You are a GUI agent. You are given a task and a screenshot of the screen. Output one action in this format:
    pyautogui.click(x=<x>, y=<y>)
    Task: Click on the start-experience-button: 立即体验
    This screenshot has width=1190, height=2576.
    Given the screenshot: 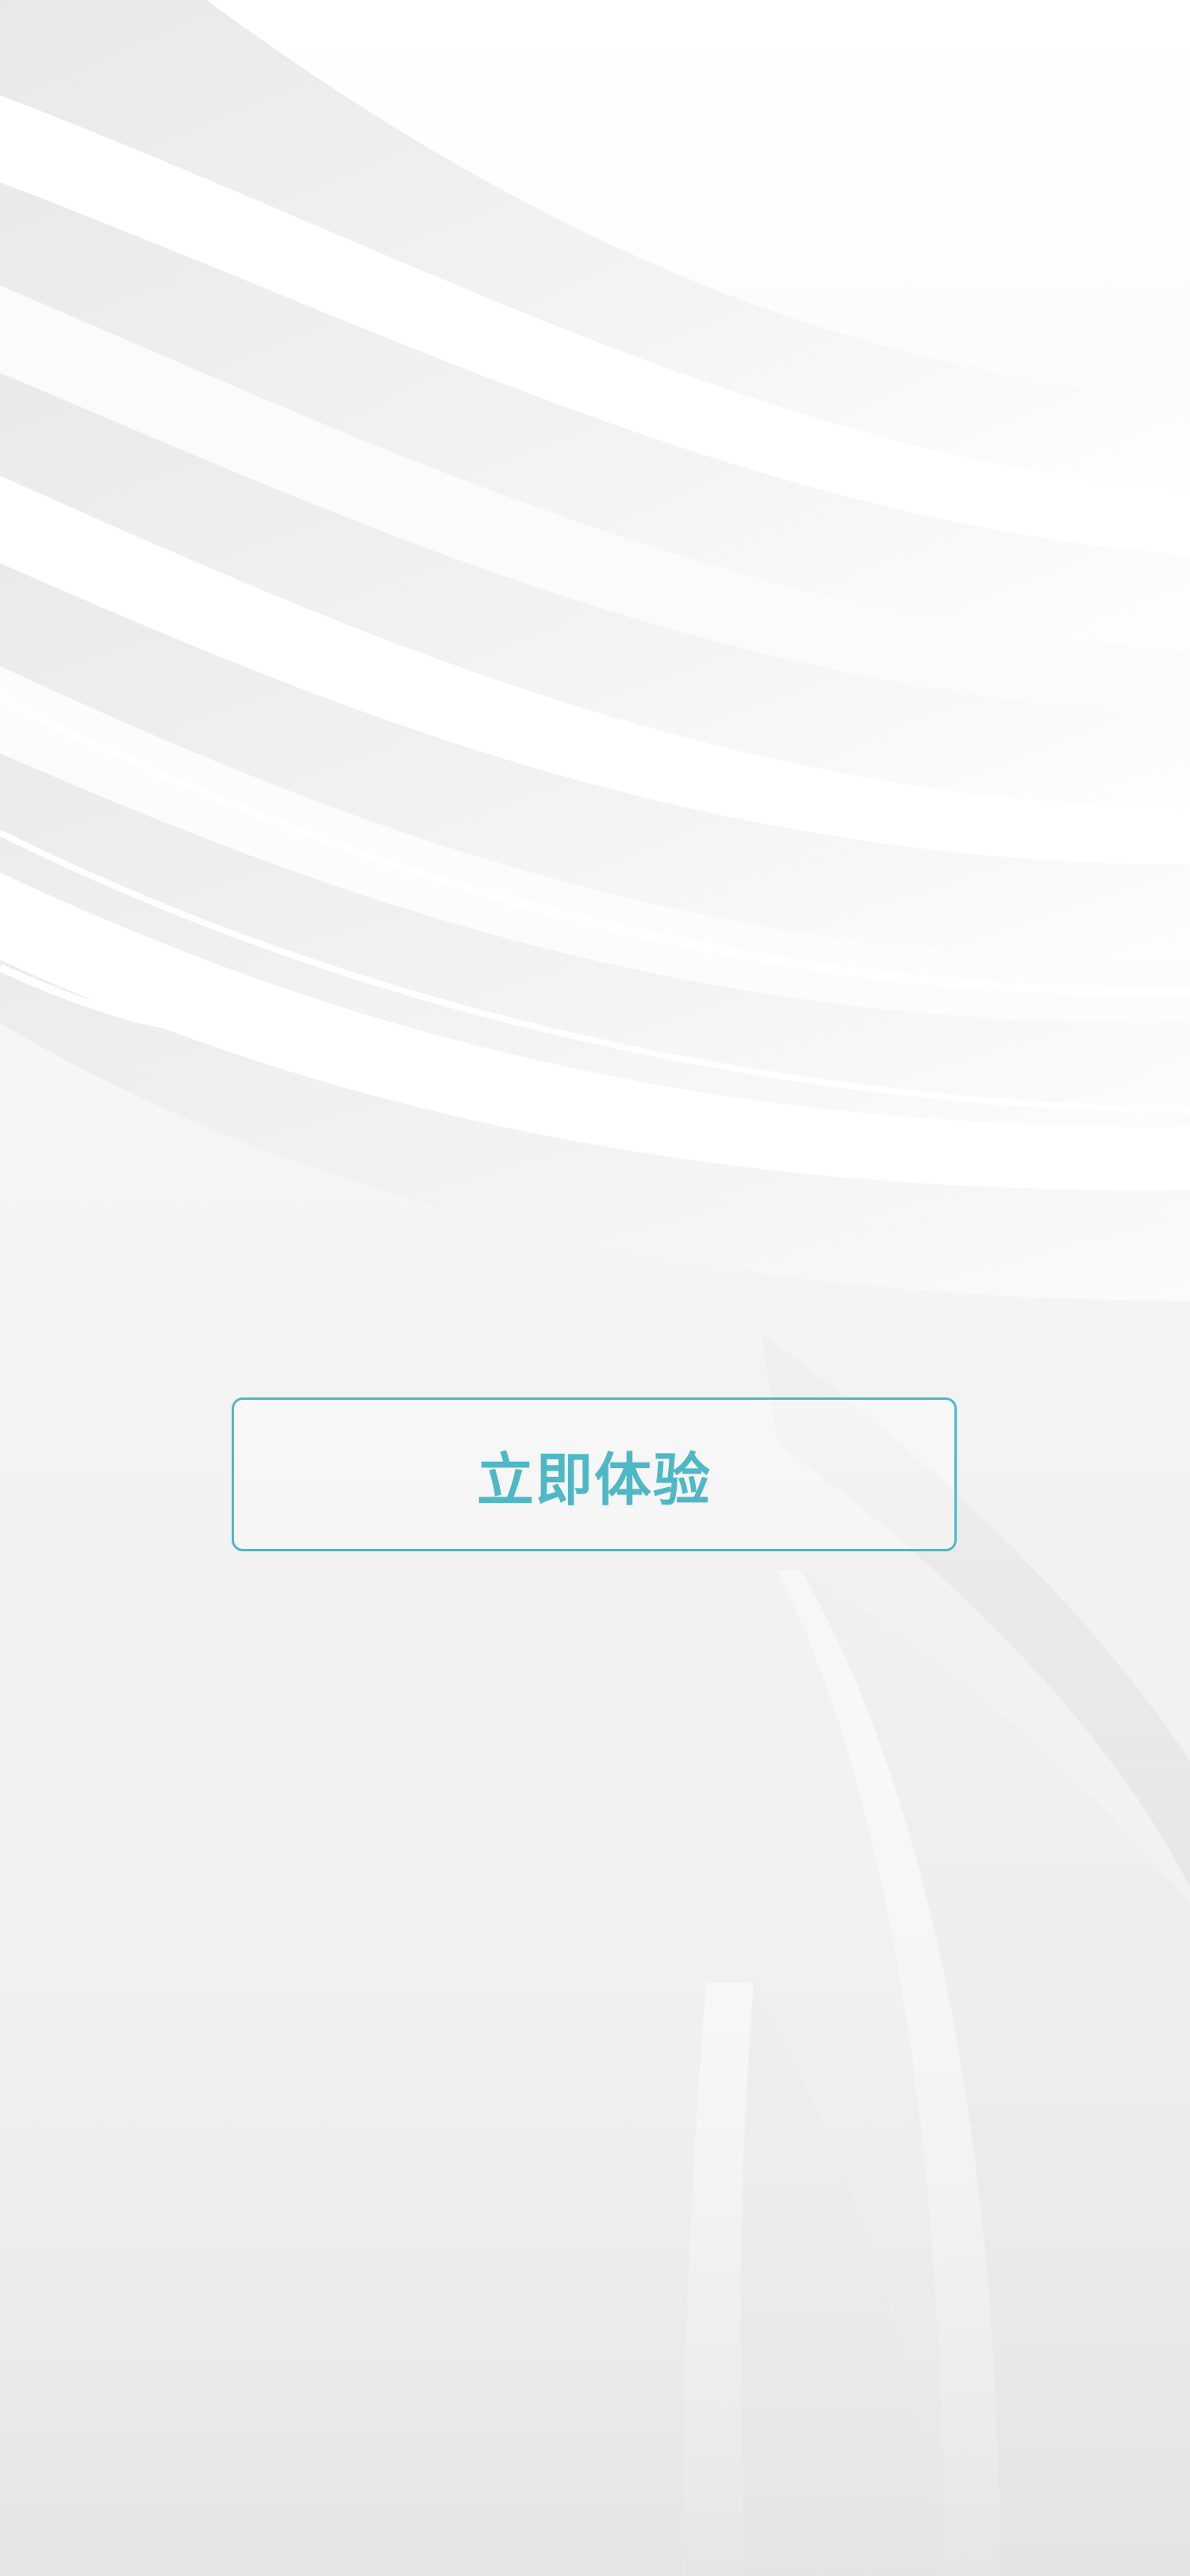 What is the action you would take?
    pyautogui.click(x=594, y=1474)
    